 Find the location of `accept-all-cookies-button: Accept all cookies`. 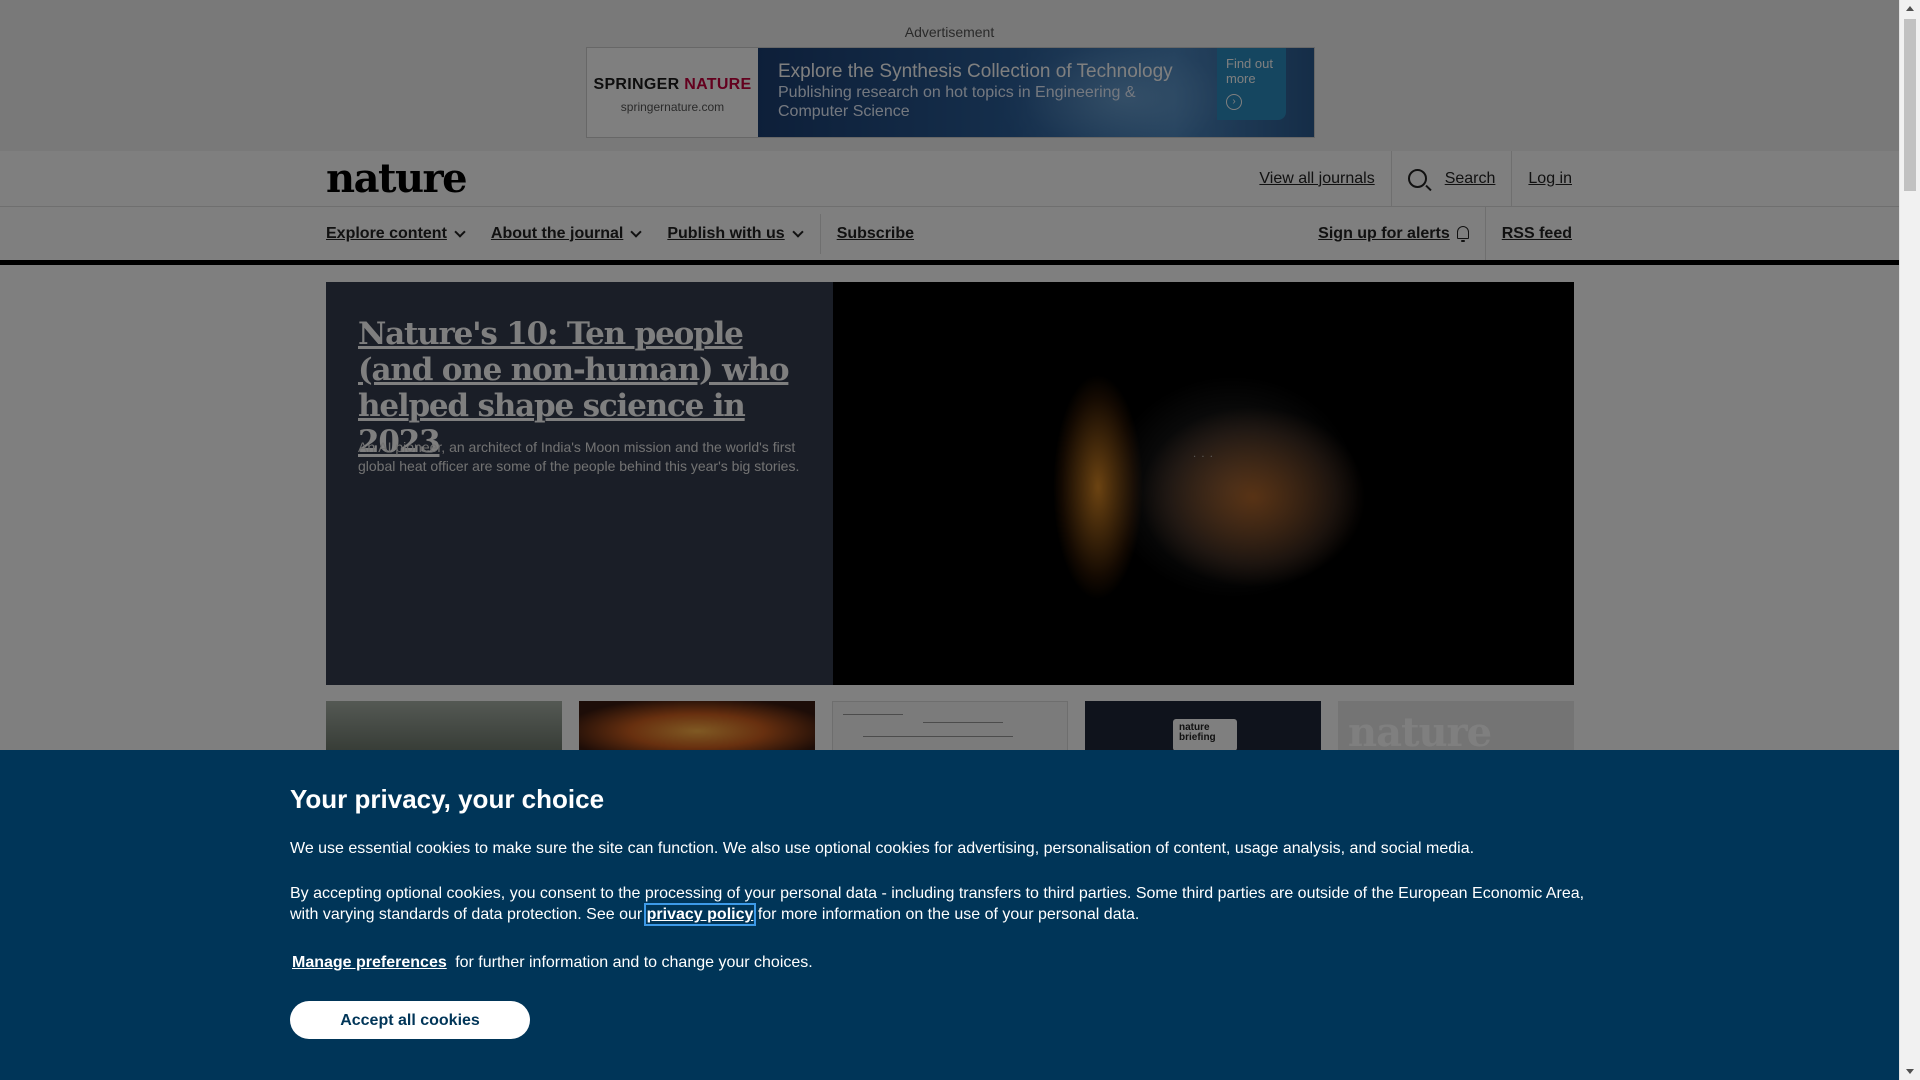

accept-all-cookies-button: Accept all cookies is located at coordinates (410, 1020).